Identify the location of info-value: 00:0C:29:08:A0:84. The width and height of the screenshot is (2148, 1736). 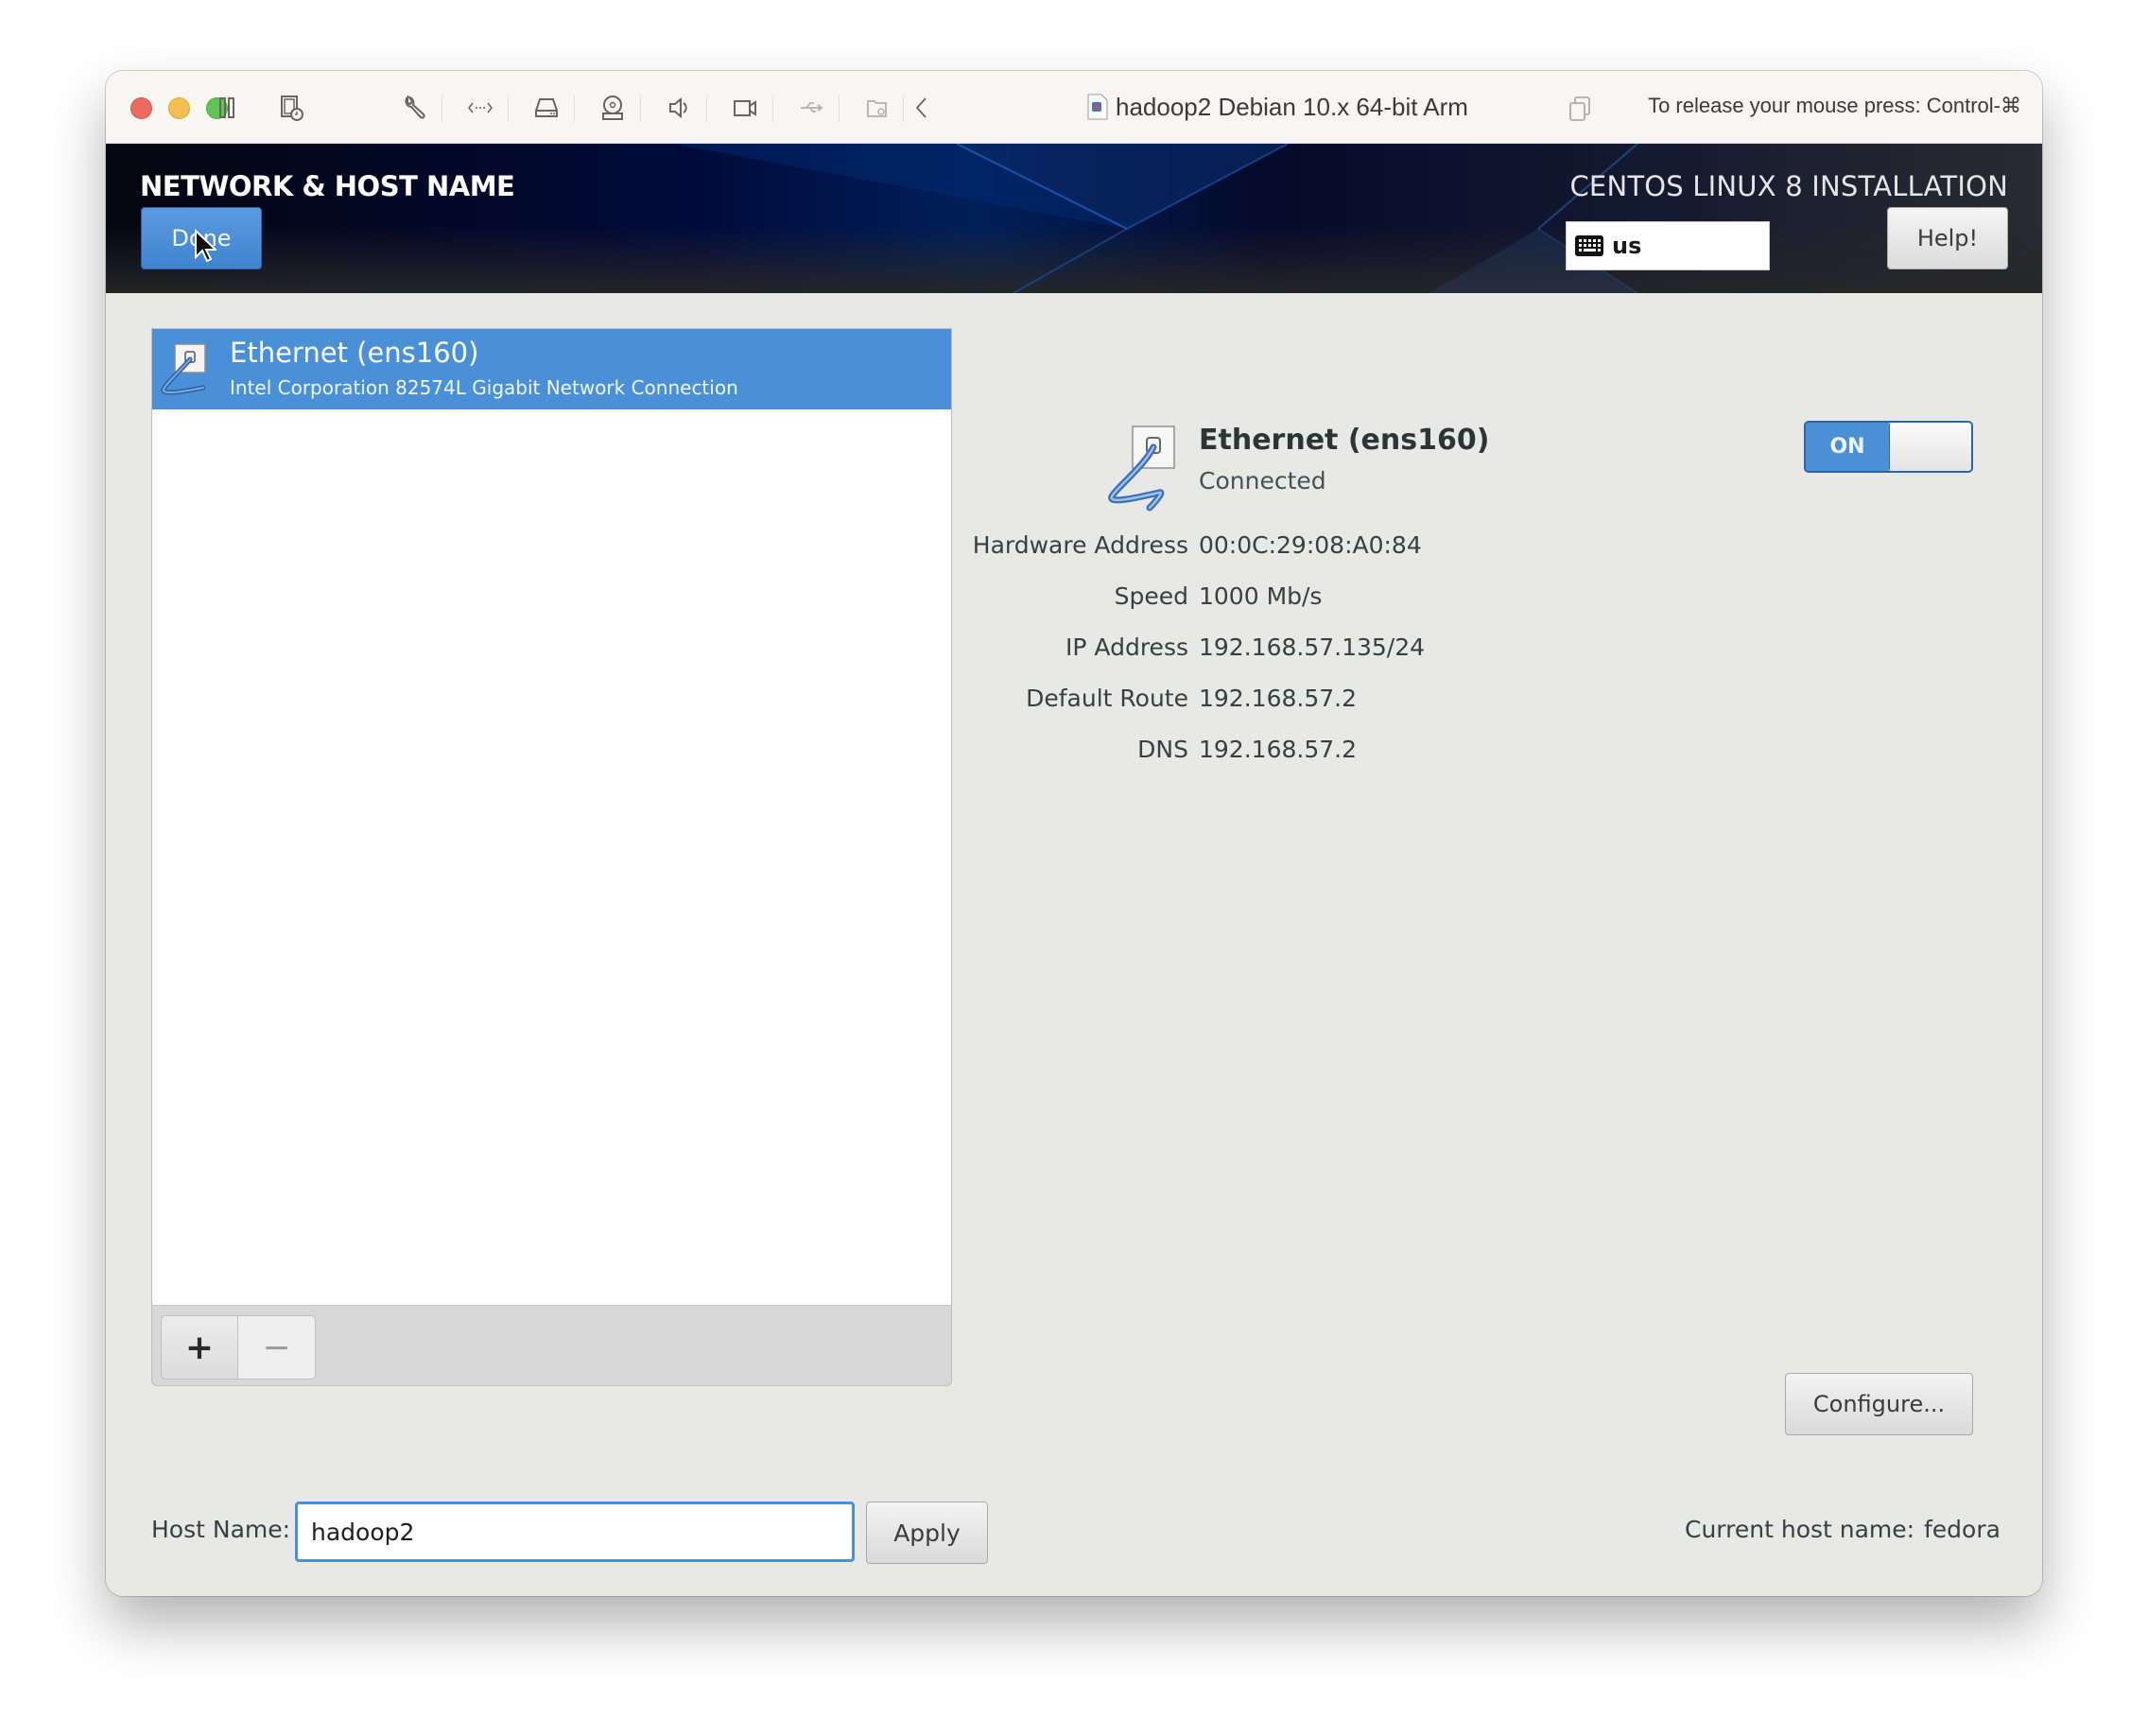
(1310, 545).